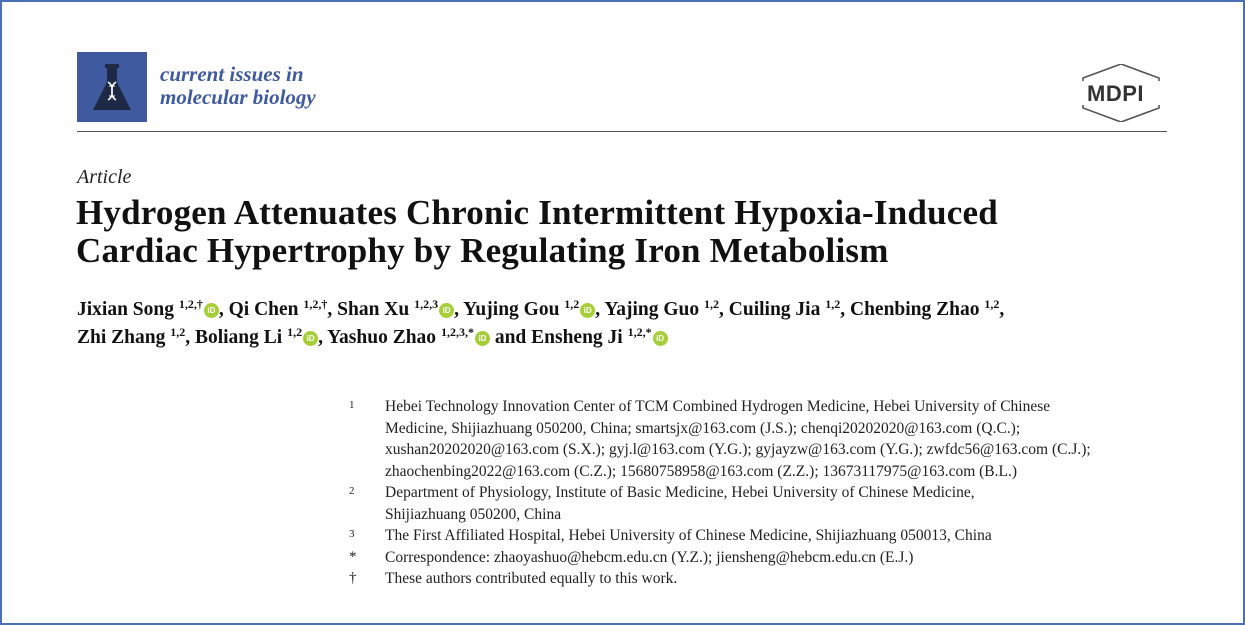 The image size is (1245, 625). I want to click on author-name: Qi Chen, so click(264, 309).